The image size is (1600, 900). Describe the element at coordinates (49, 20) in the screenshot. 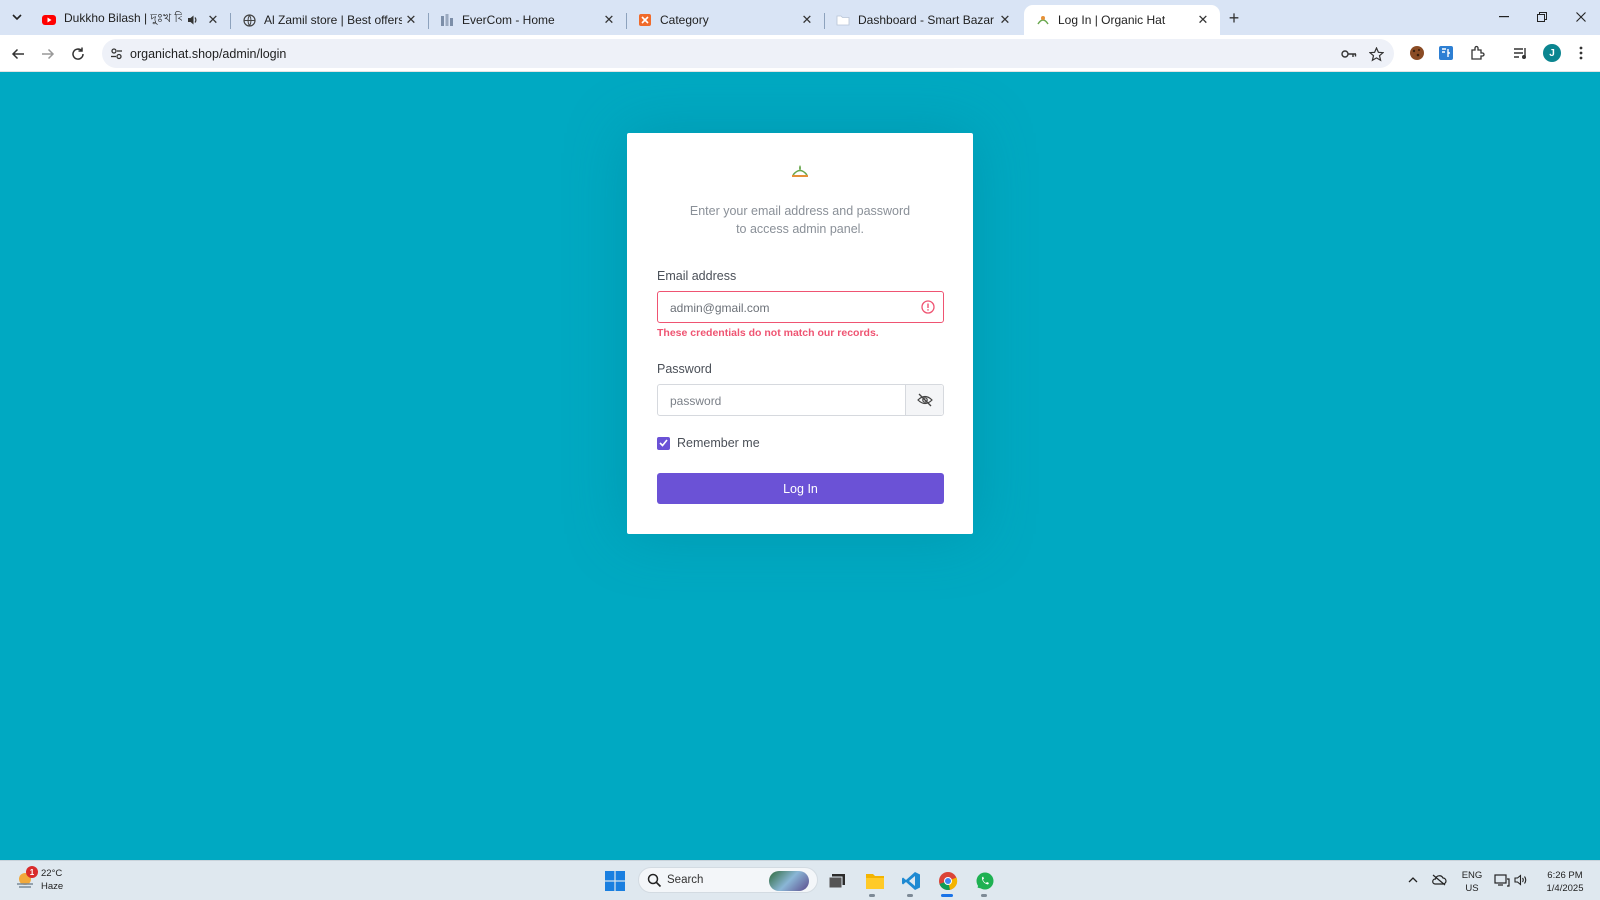

I see `youtube-icon` at that location.